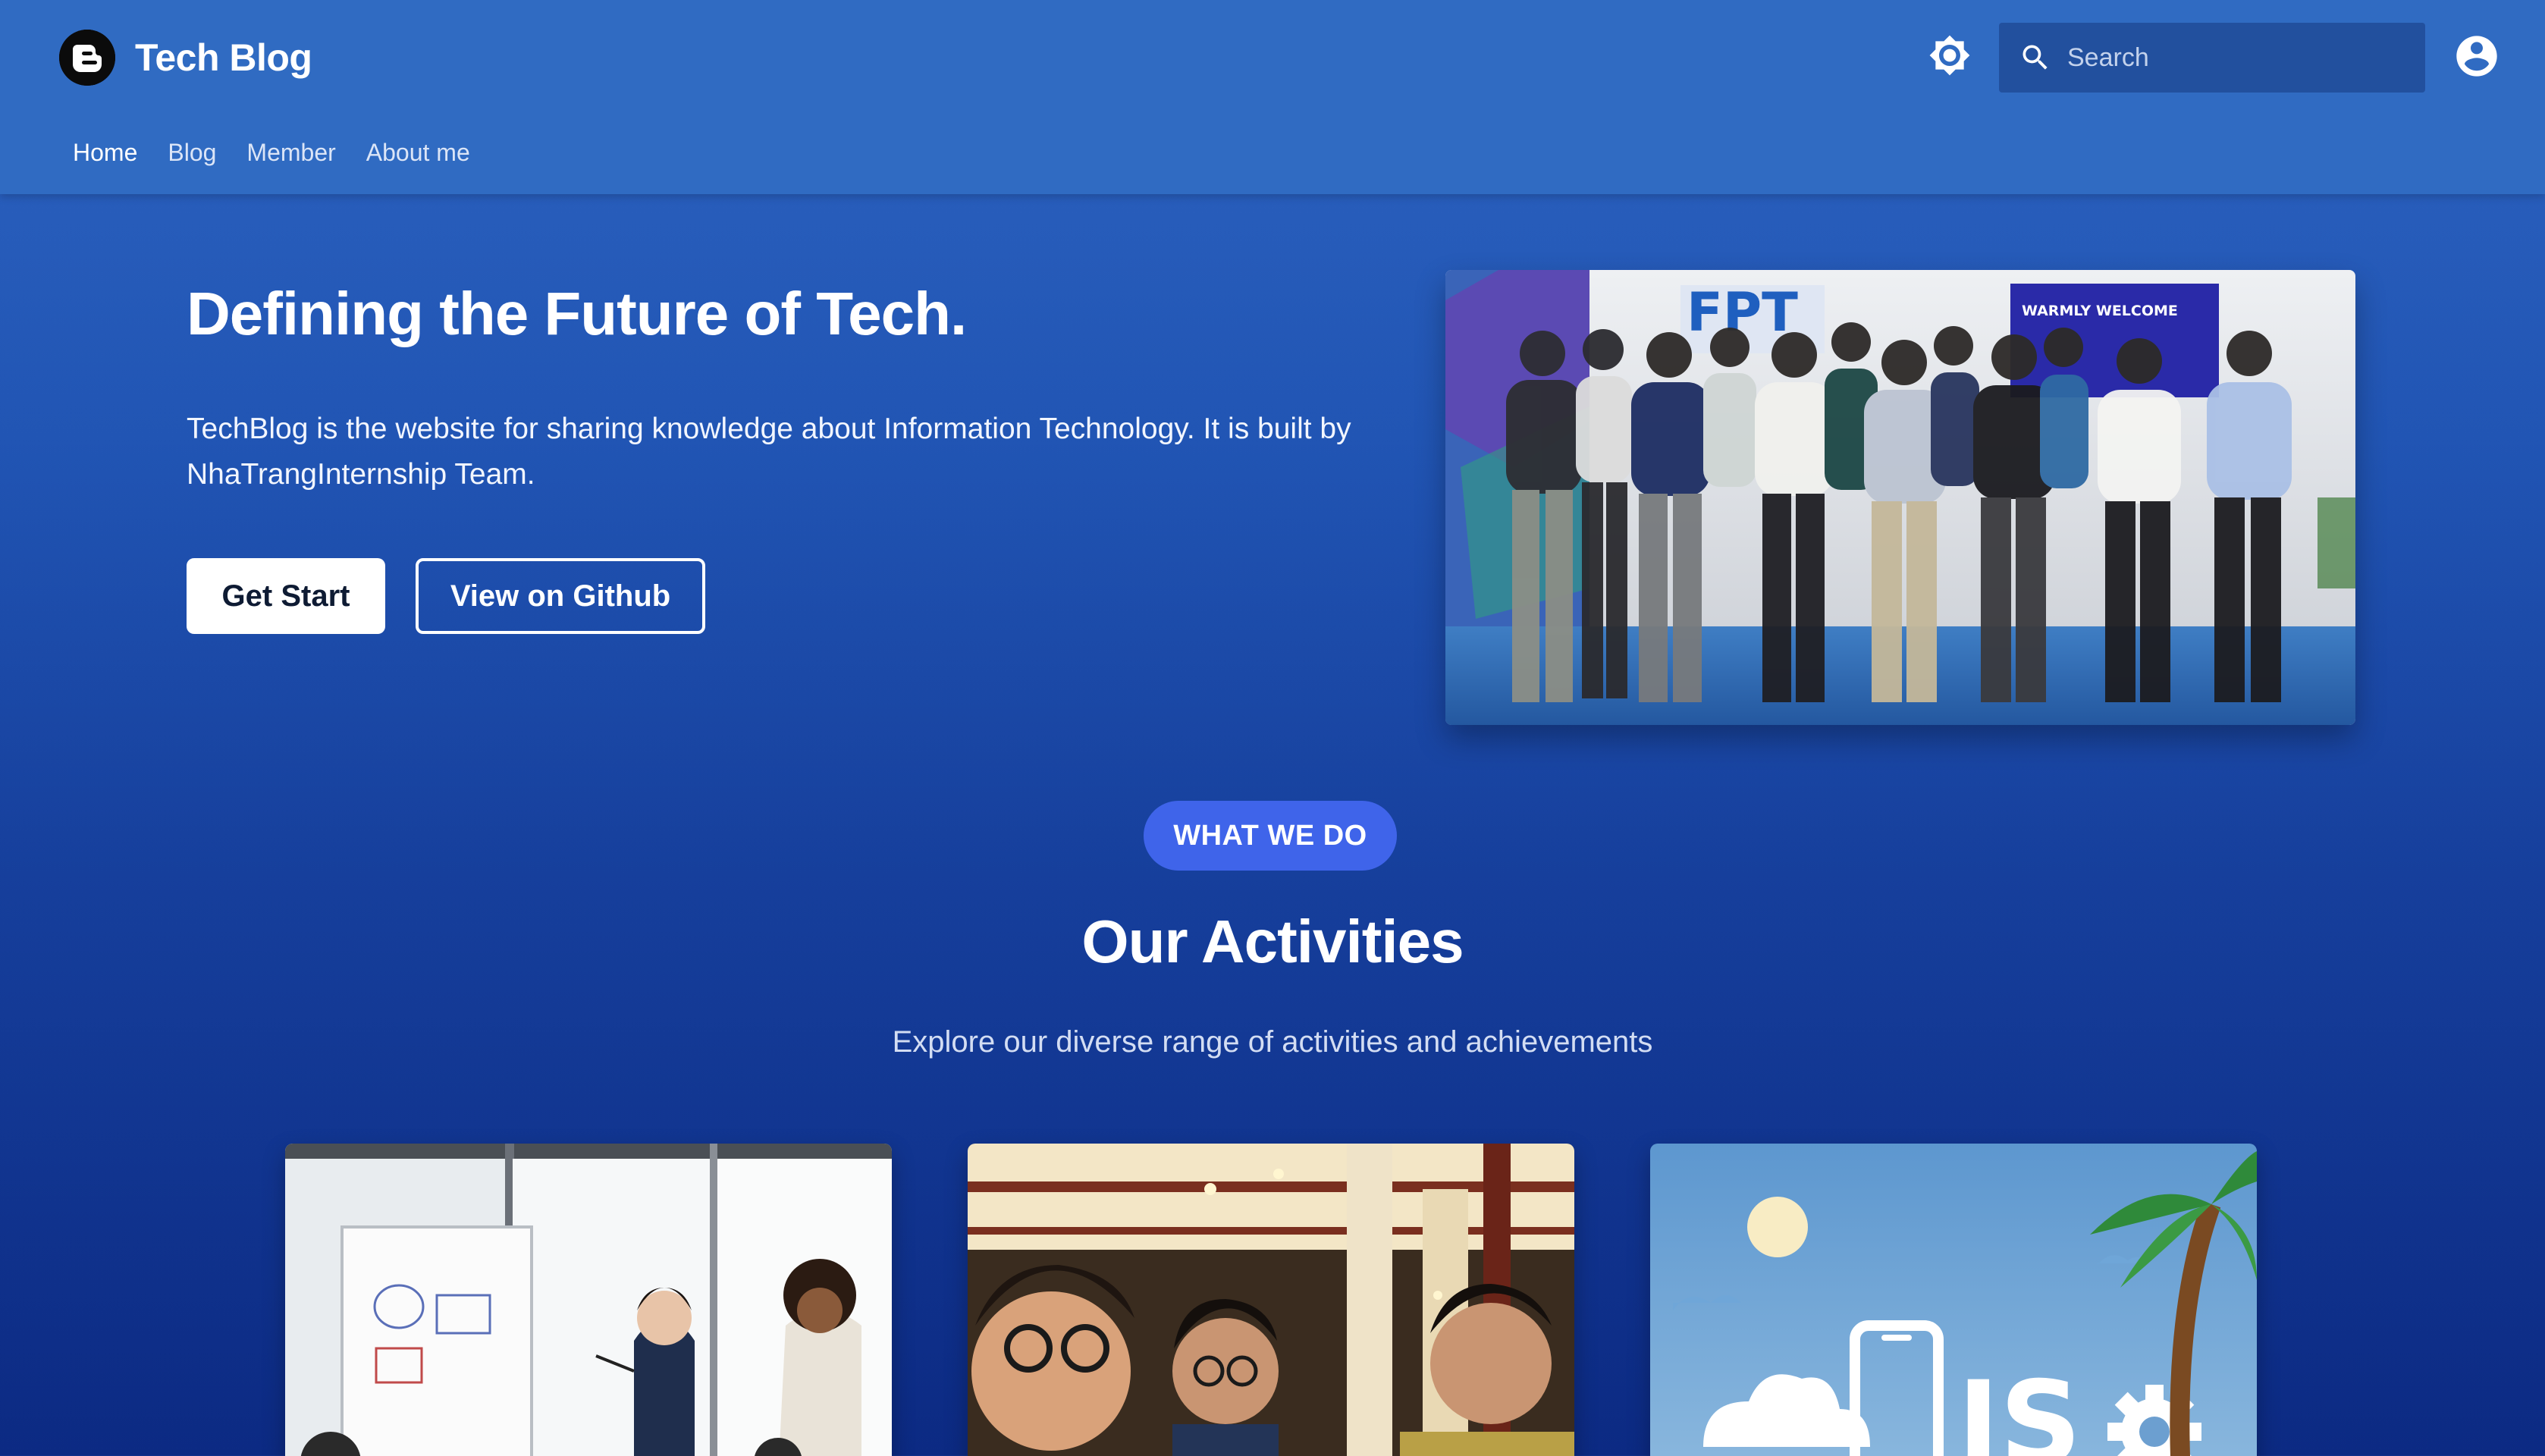  Describe the element at coordinates (560, 596) in the screenshot. I see `view-on-github-button: View on Github` at that location.